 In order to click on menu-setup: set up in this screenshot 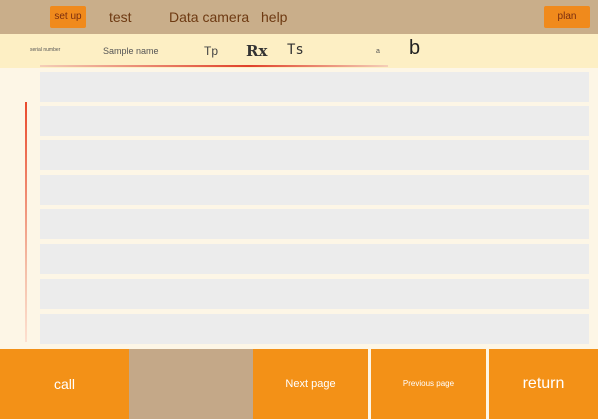, I will do `click(68, 17)`.